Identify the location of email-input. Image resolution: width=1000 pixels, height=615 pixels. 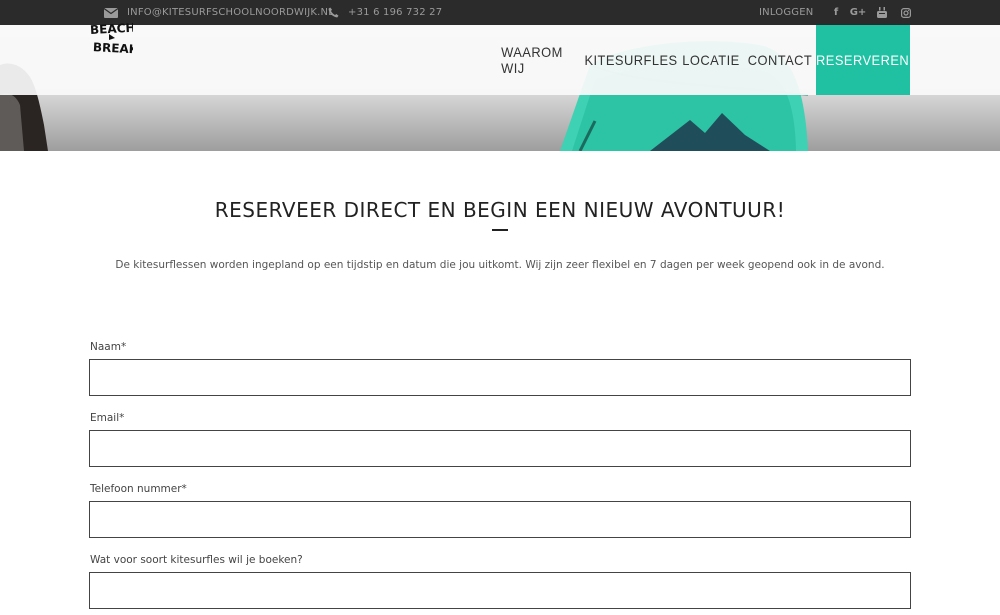
(500, 448).